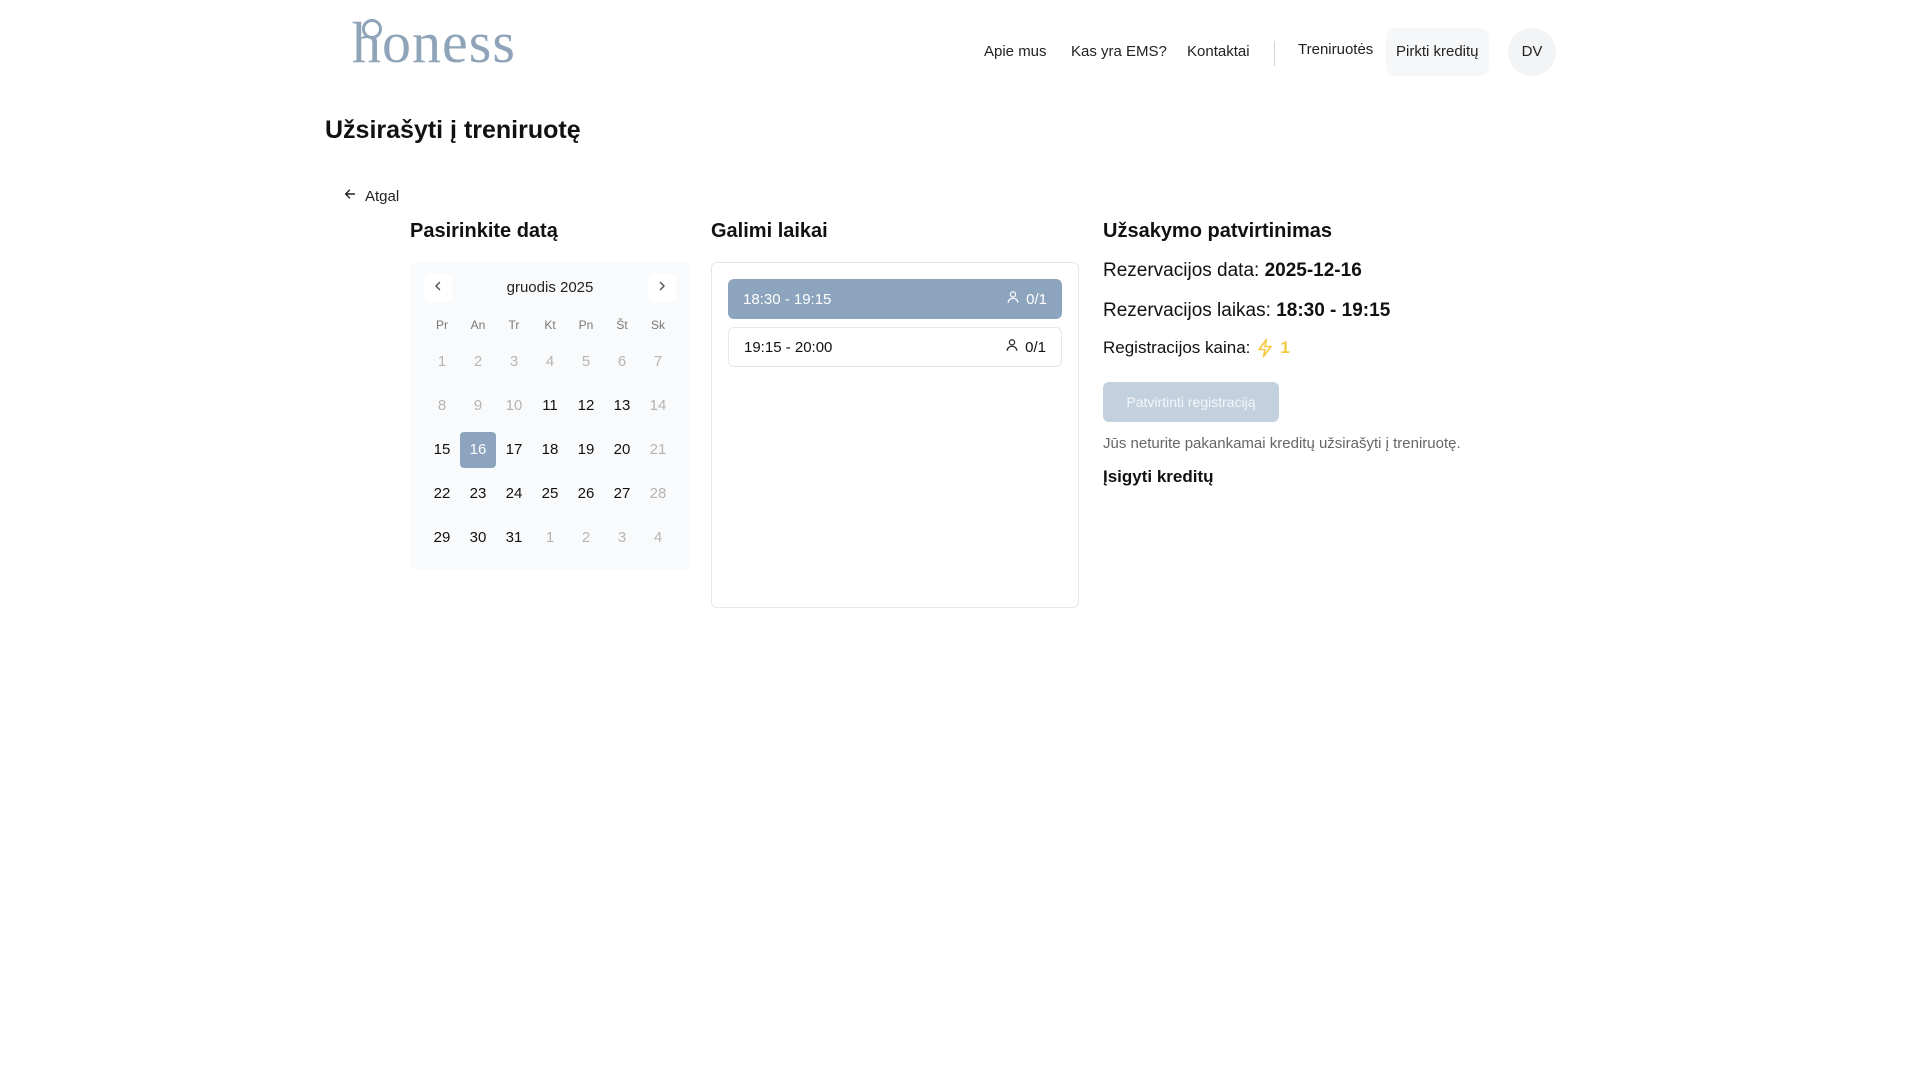 This screenshot has height=1080, width=1920. Describe the element at coordinates (514, 405) in the screenshot. I see `calendar-day-disabled: 10` at that location.